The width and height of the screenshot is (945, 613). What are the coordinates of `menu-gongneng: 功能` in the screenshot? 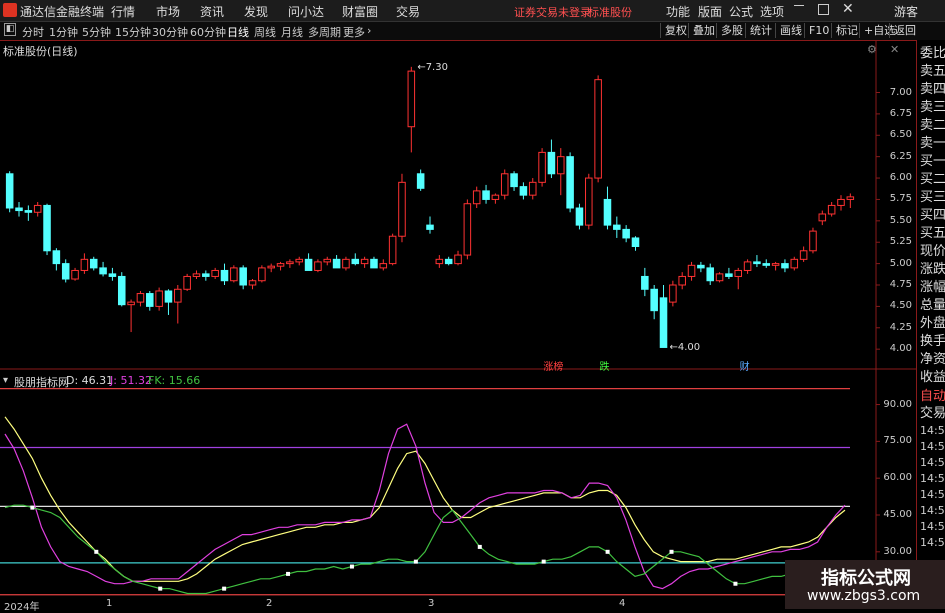 It's located at (678, 11).